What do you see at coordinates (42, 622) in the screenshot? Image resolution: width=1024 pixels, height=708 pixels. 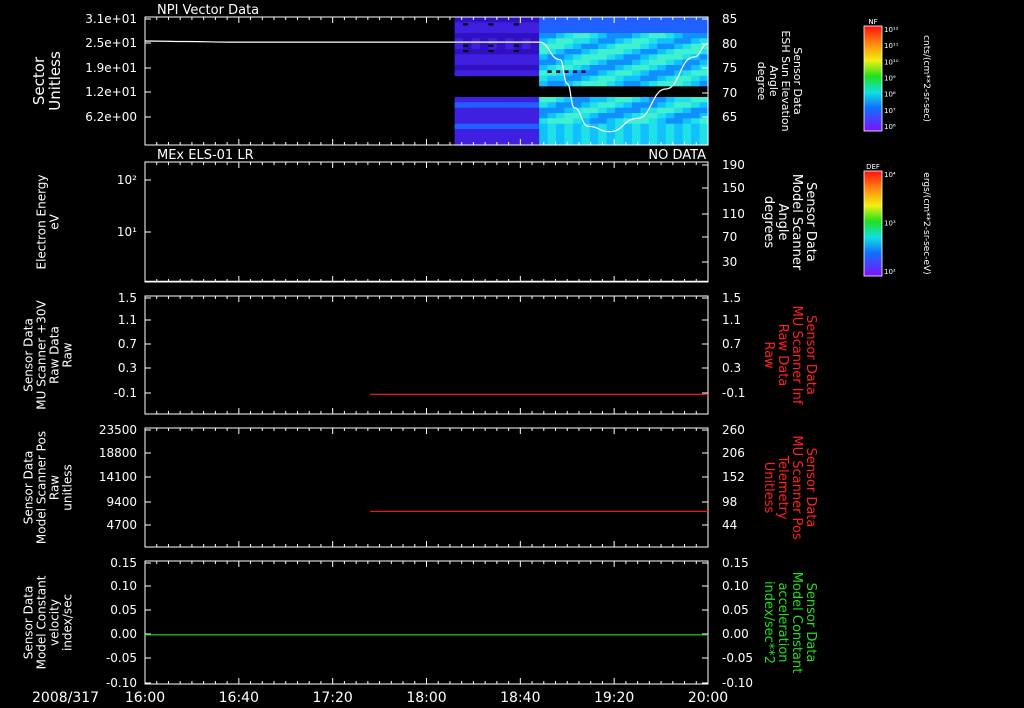 I see `y-axis-label-line: Model Constant` at bounding box center [42, 622].